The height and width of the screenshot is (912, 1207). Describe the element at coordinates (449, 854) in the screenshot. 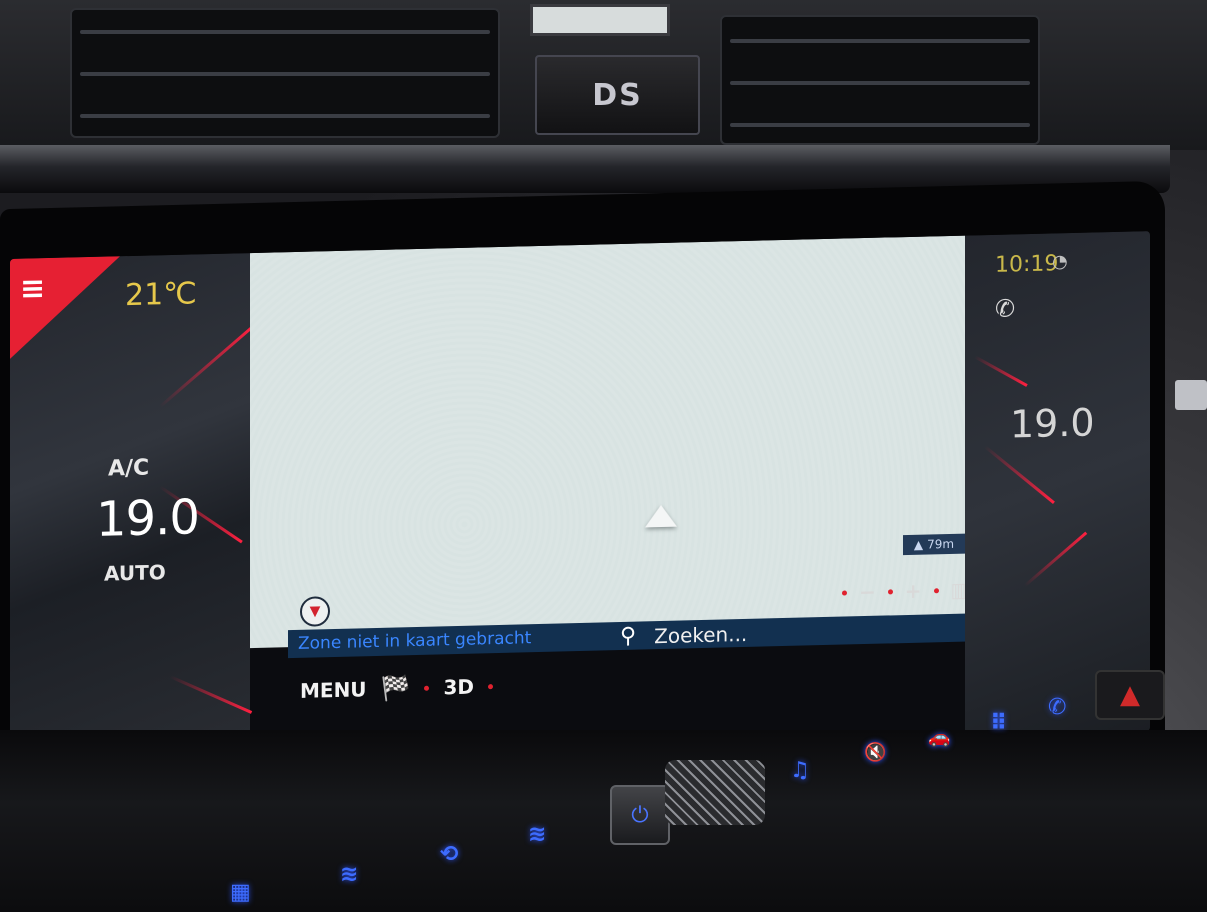

I see `recirculation-icon: ⟲` at that location.